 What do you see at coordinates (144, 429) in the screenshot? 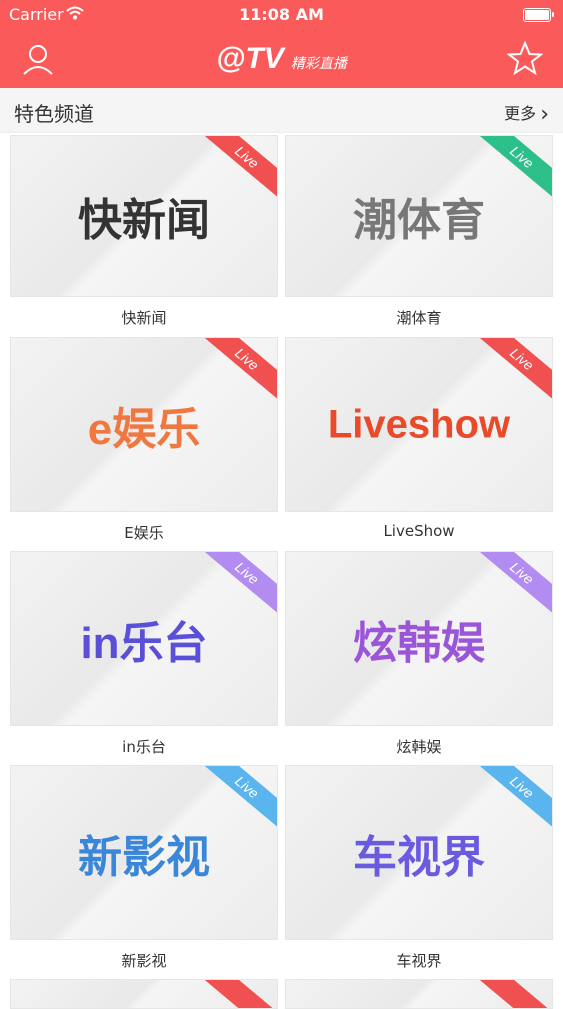
I see `channel-logo: e娱乐` at bounding box center [144, 429].